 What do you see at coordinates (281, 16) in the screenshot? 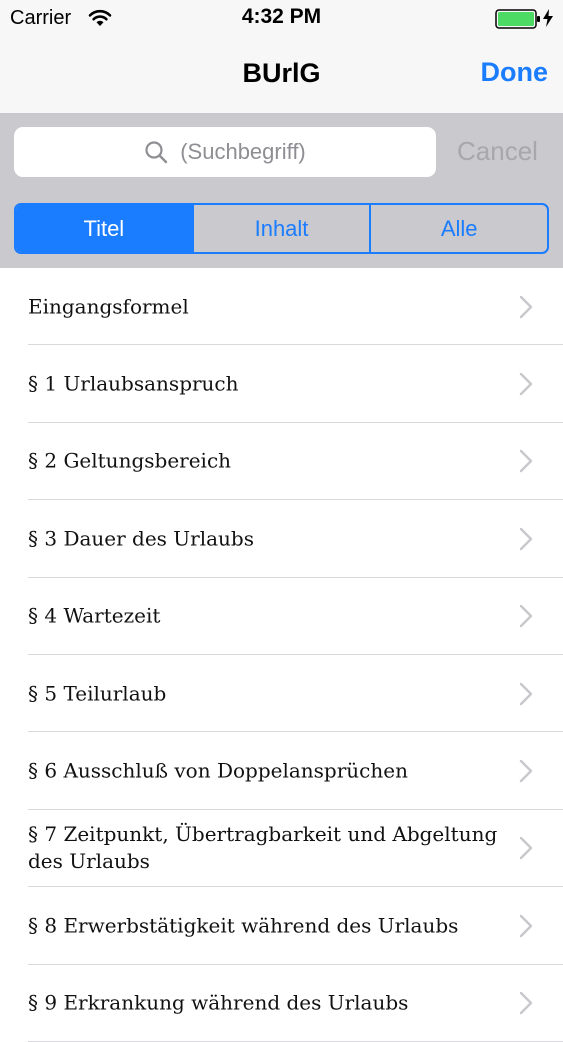
I see `clock: 4:32 PM` at bounding box center [281, 16].